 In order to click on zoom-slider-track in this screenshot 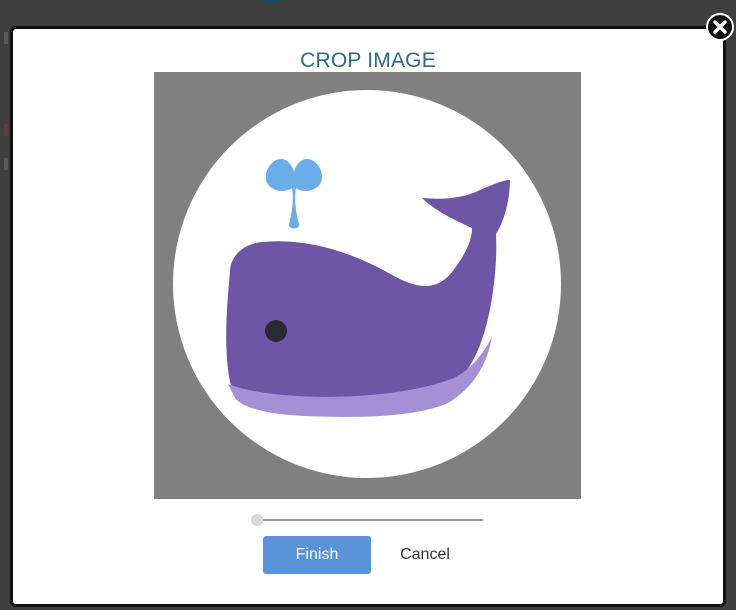, I will do `click(370, 520)`.